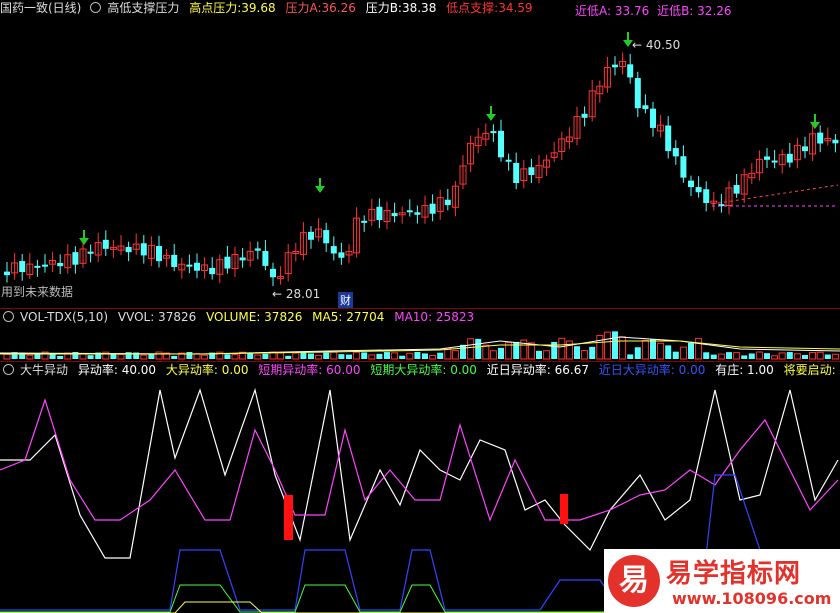  Describe the element at coordinates (143, 8) in the screenshot. I see `indicator-name: 高低支撑压力` at that location.